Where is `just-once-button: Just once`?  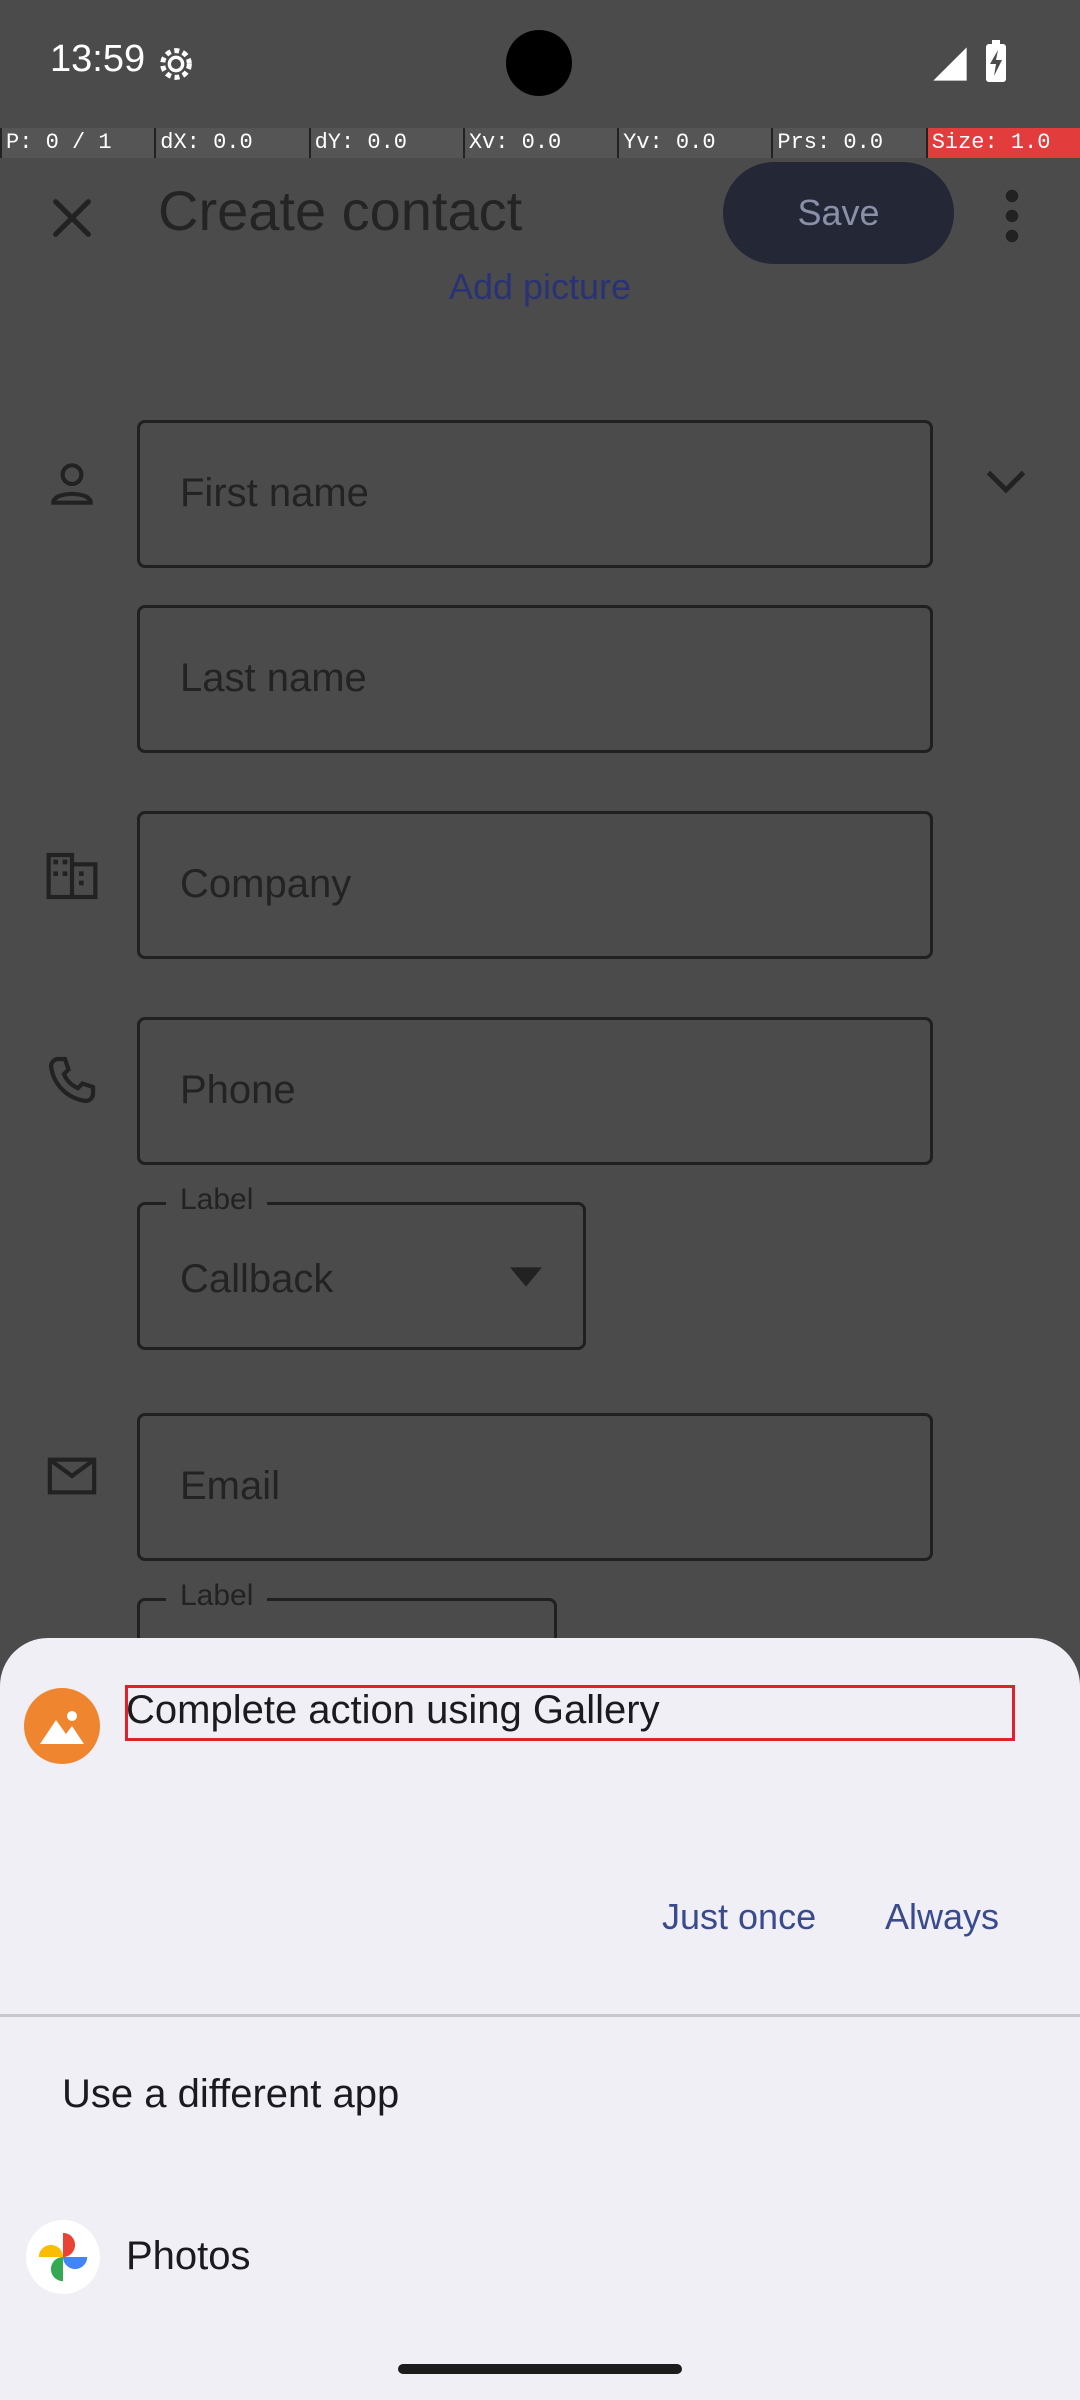 just-once-button: Just once is located at coordinates (739, 1917).